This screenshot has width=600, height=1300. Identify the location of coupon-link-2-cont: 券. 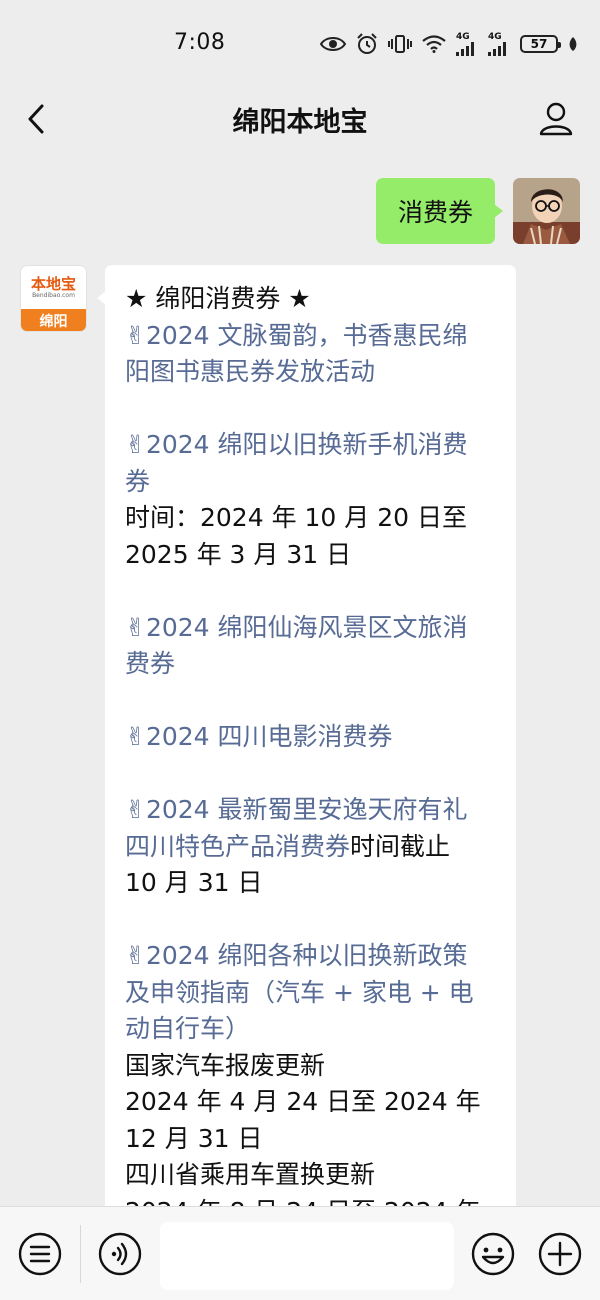
(311, 482).